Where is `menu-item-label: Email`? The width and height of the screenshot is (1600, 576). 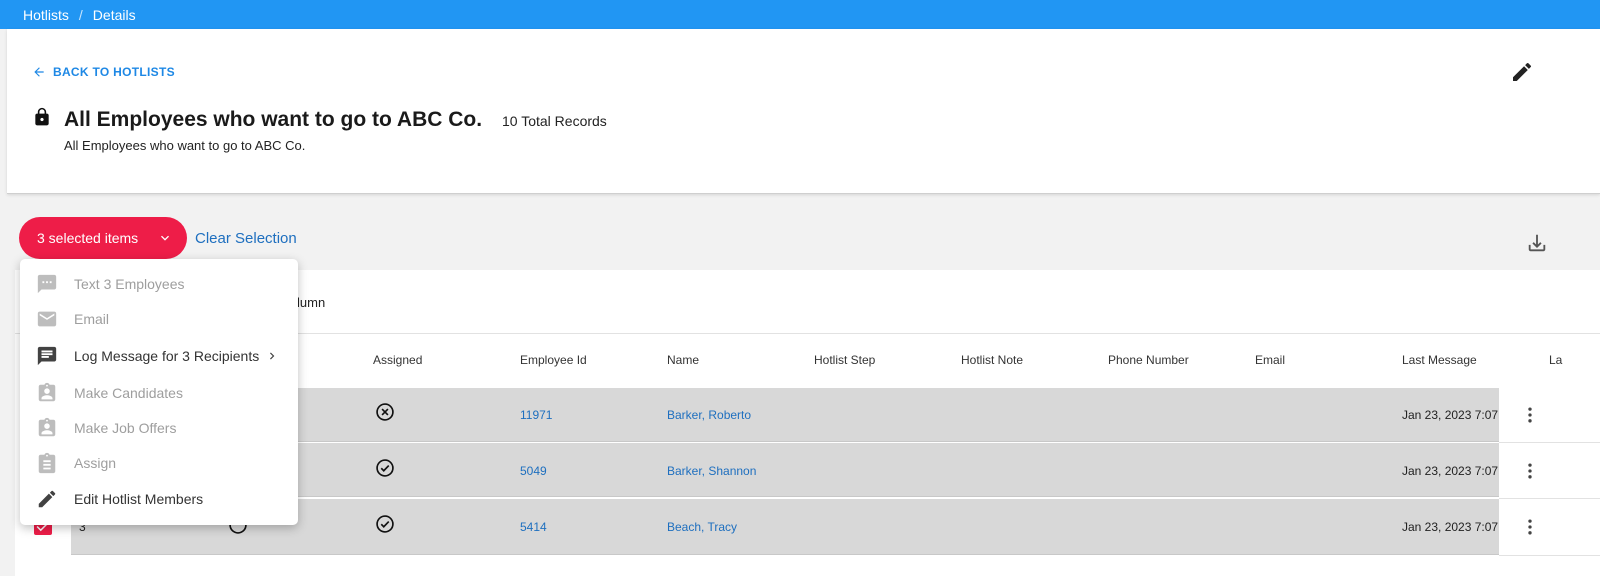
menu-item-label: Email is located at coordinates (92, 319).